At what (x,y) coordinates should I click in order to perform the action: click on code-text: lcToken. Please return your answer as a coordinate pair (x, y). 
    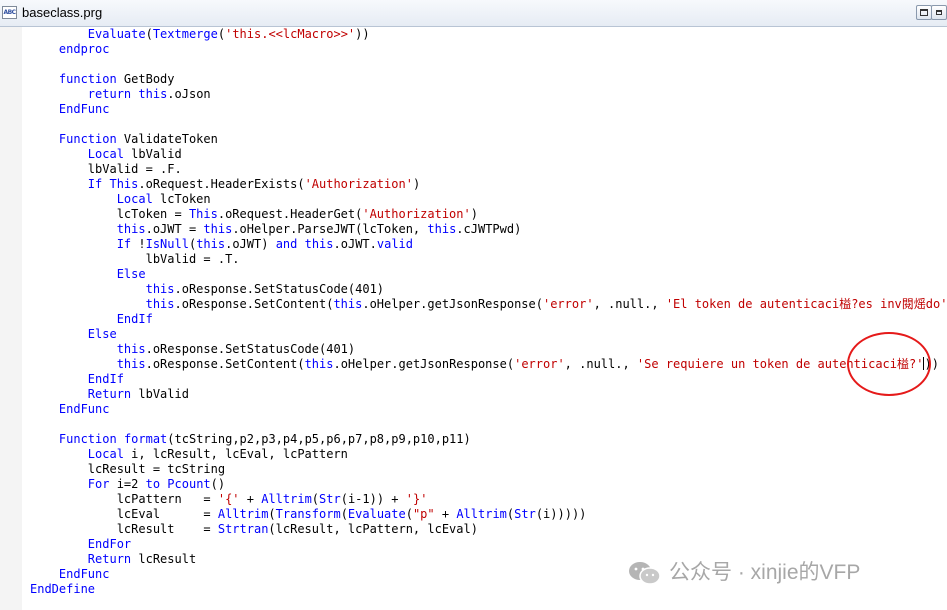
    Looking at the image, I should click on (181, 199).